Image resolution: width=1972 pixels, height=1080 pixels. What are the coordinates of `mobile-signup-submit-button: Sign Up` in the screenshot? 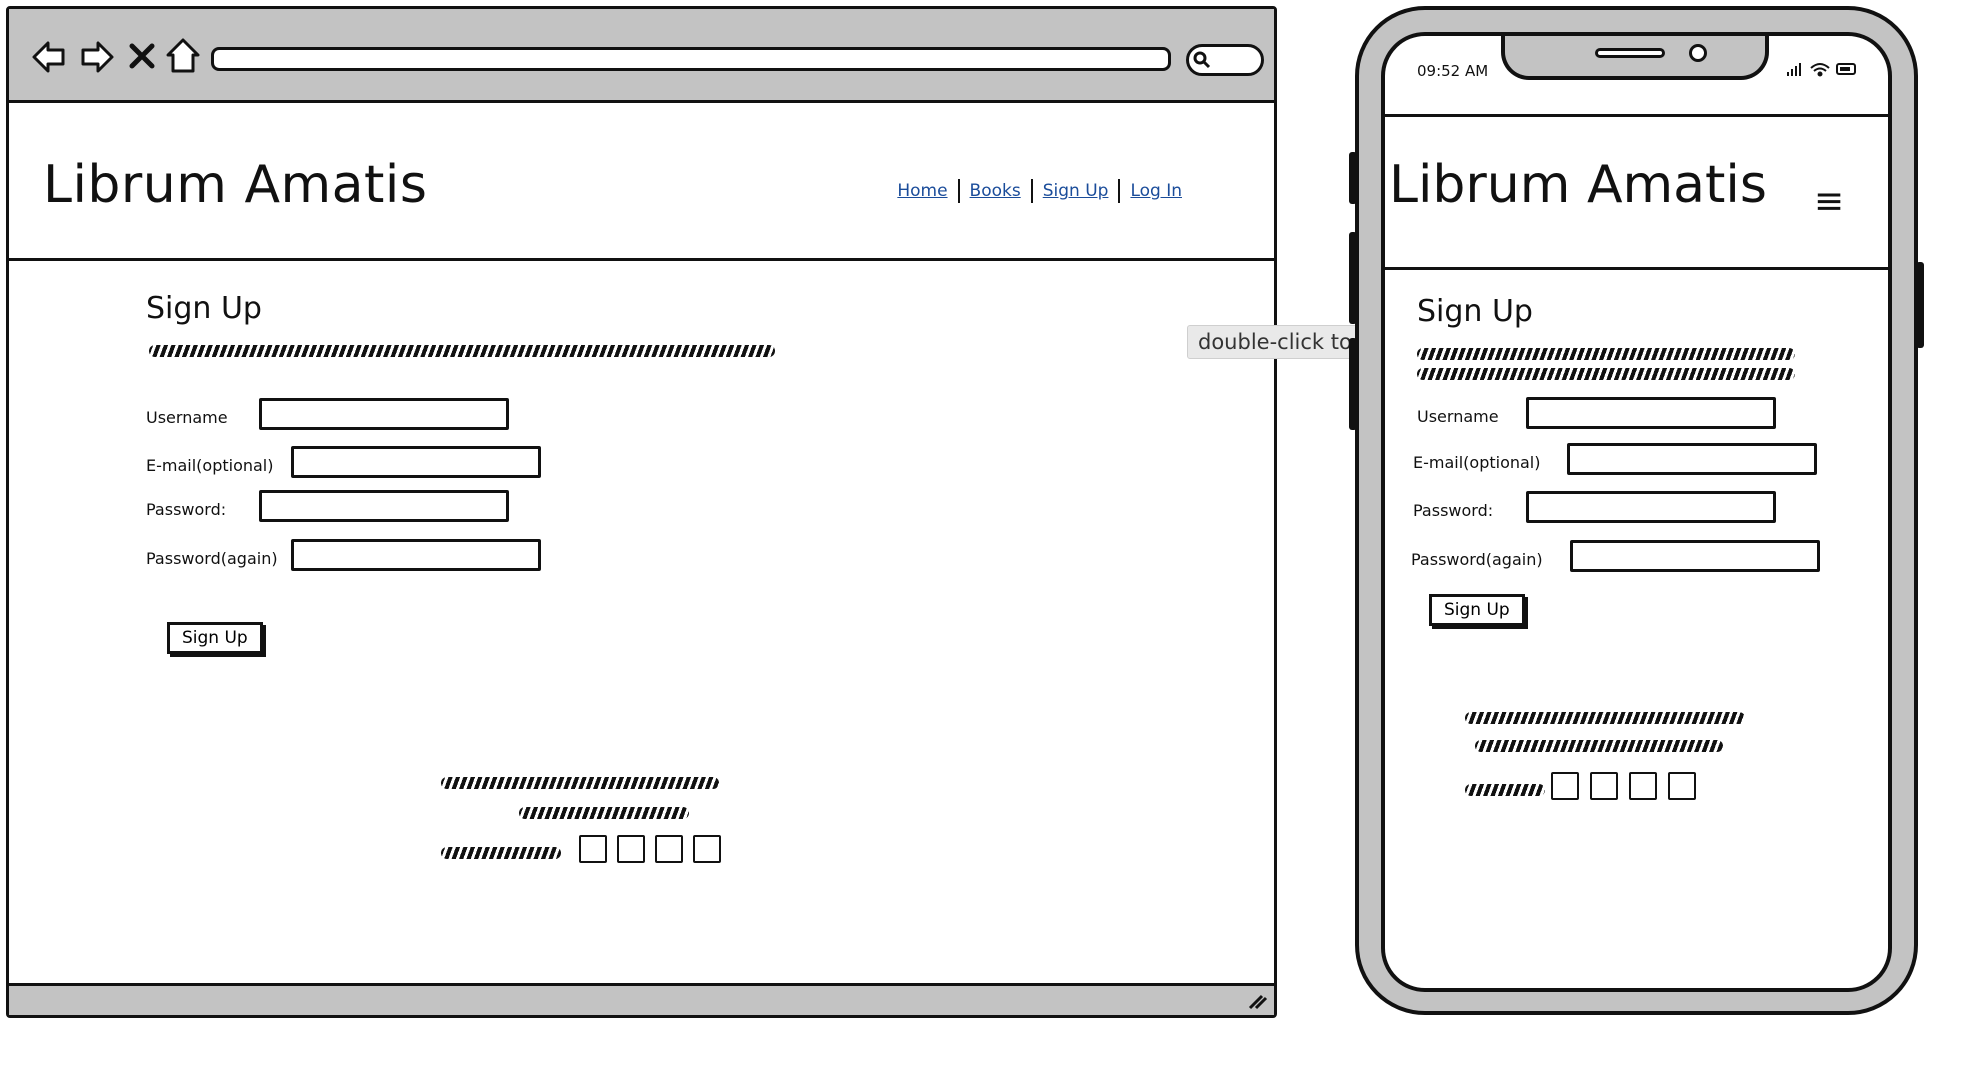 It's located at (1477, 610).